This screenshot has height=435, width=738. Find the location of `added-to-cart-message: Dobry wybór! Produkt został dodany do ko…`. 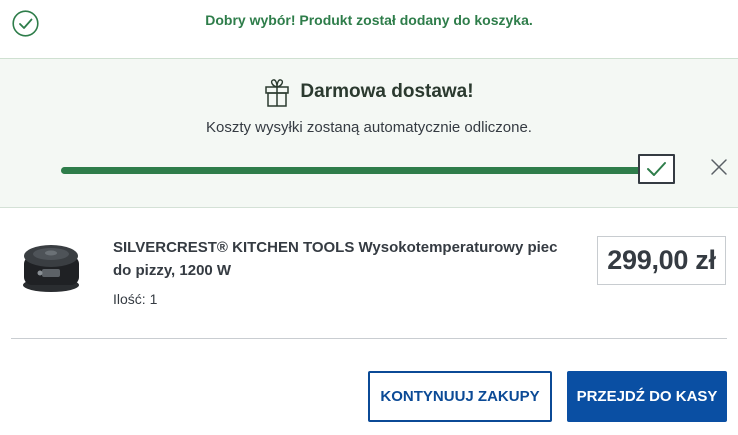

added-to-cart-message: Dobry wybór! Produkt został dodany do ko… is located at coordinates (369, 20).